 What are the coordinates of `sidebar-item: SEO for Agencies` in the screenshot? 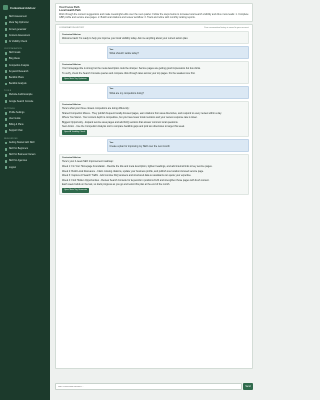 It's located at (25, 161).